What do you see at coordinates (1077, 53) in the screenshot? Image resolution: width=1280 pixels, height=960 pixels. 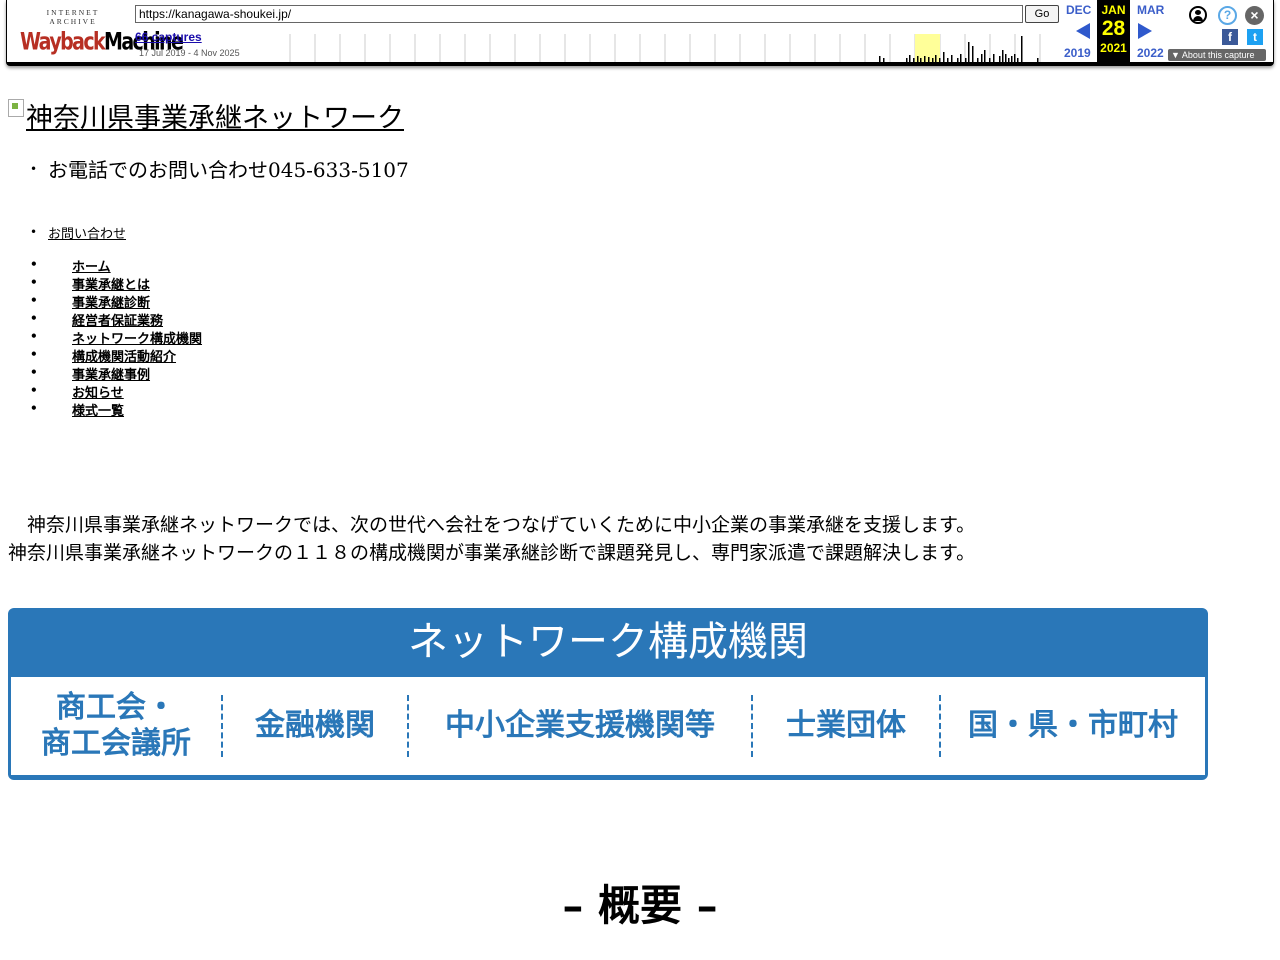 I see `prev-year-label: 2019` at bounding box center [1077, 53].